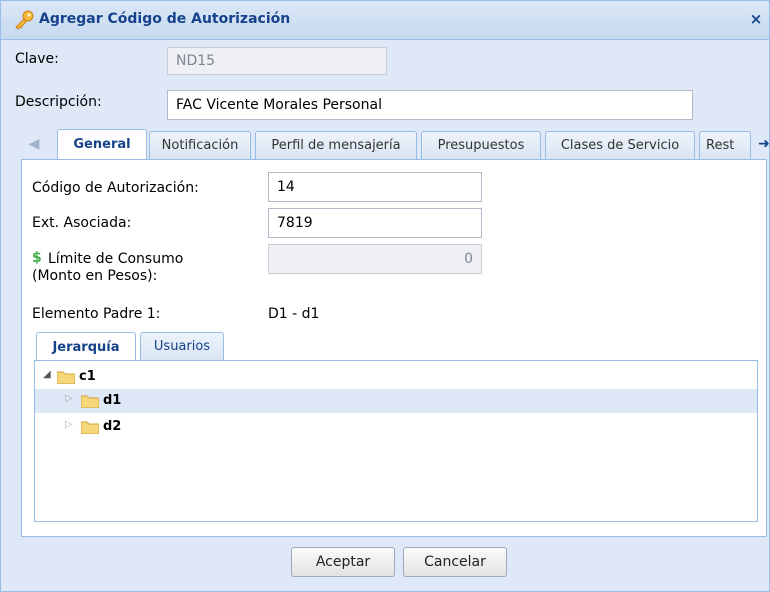  What do you see at coordinates (294, 314) in the screenshot?
I see `padre-value: D1 - d1` at bounding box center [294, 314].